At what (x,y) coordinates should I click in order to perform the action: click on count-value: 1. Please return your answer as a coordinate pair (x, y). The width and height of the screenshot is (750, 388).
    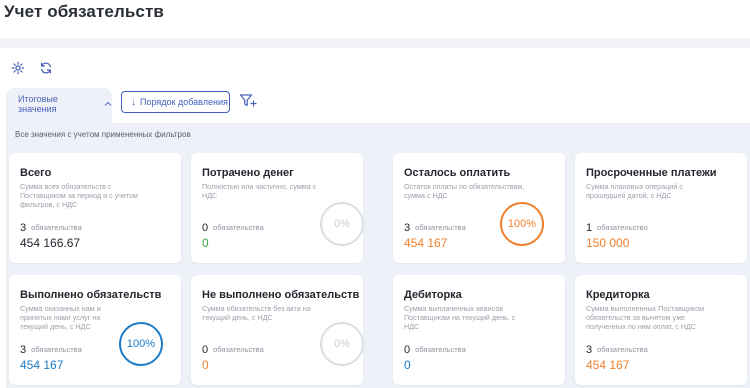
    Looking at the image, I should click on (589, 228).